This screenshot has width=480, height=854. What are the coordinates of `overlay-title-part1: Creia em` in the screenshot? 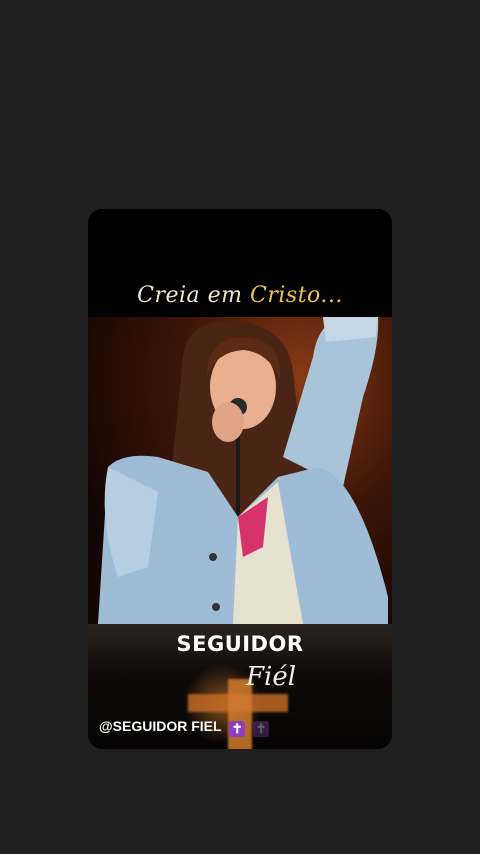 It's located at (194, 295).